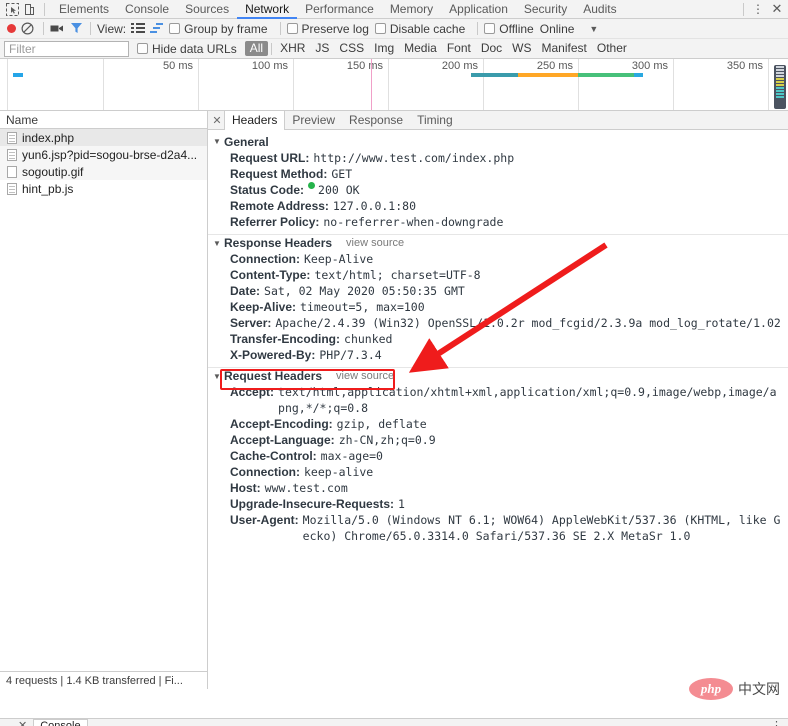 The width and height of the screenshot is (788, 726). Describe the element at coordinates (411, 9) in the screenshot. I see `tab-memory: Memory` at that location.